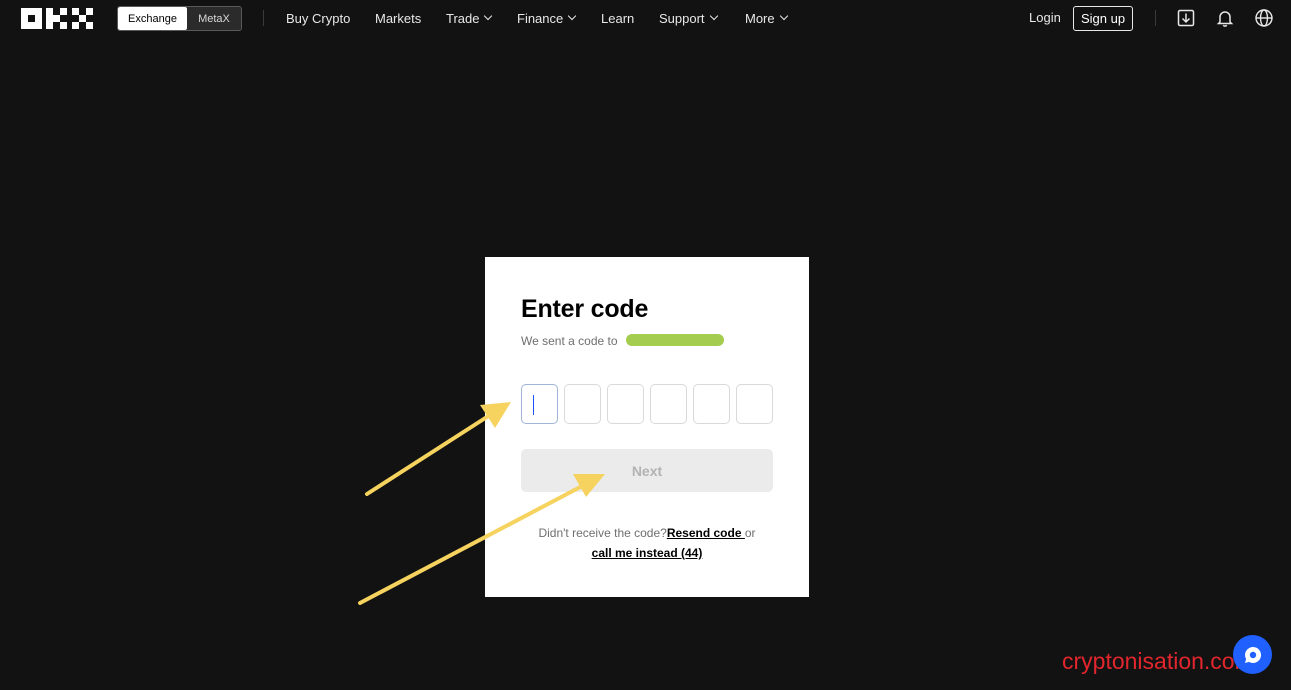 This screenshot has height=690, width=1291. I want to click on nav-more: More, so click(766, 18).